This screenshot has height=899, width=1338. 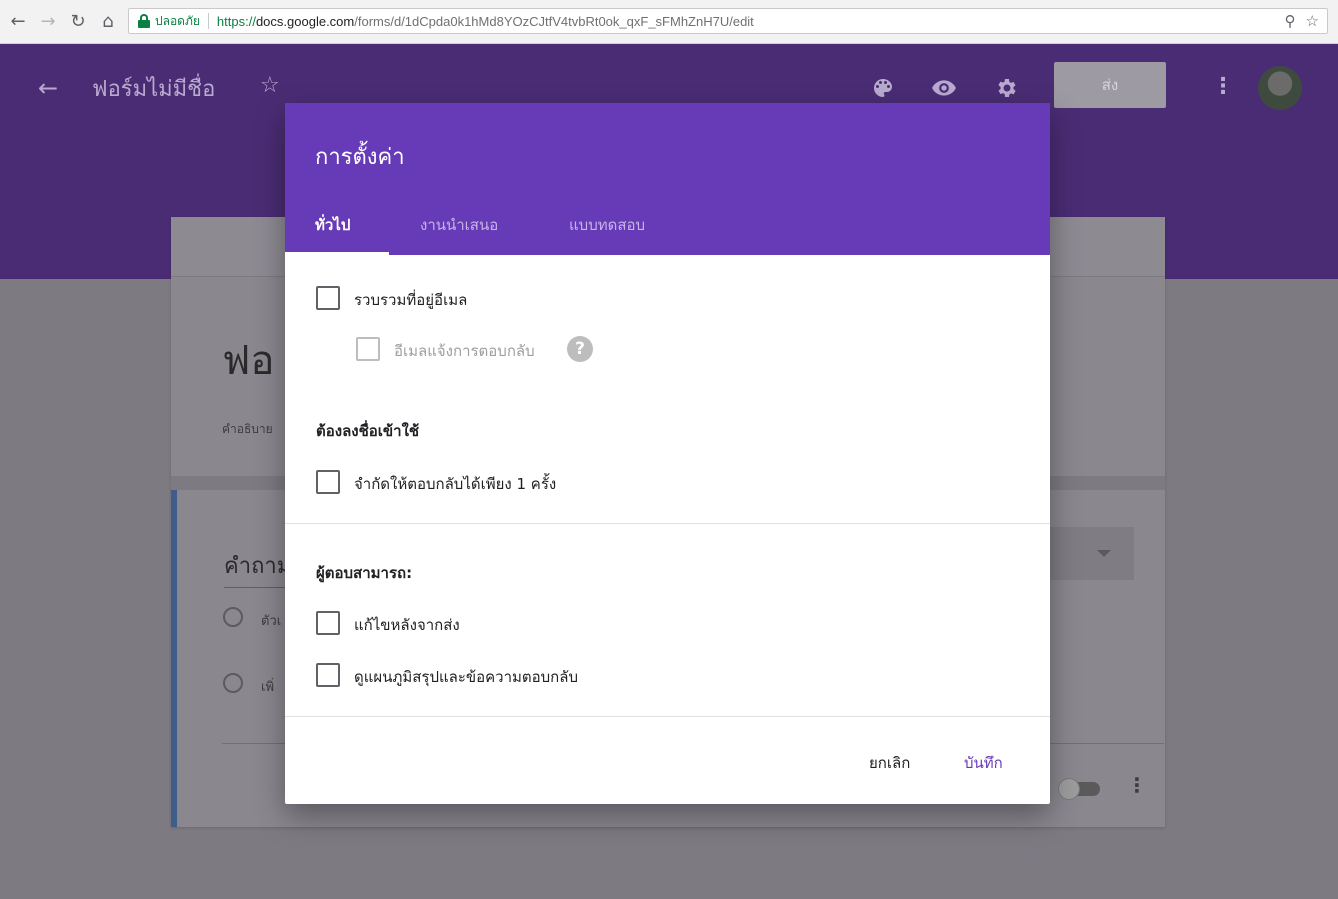 What do you see at coordinates (1079, 789) in the screenshot?
I see `required-toggle` at bounding box center [1079, 789].